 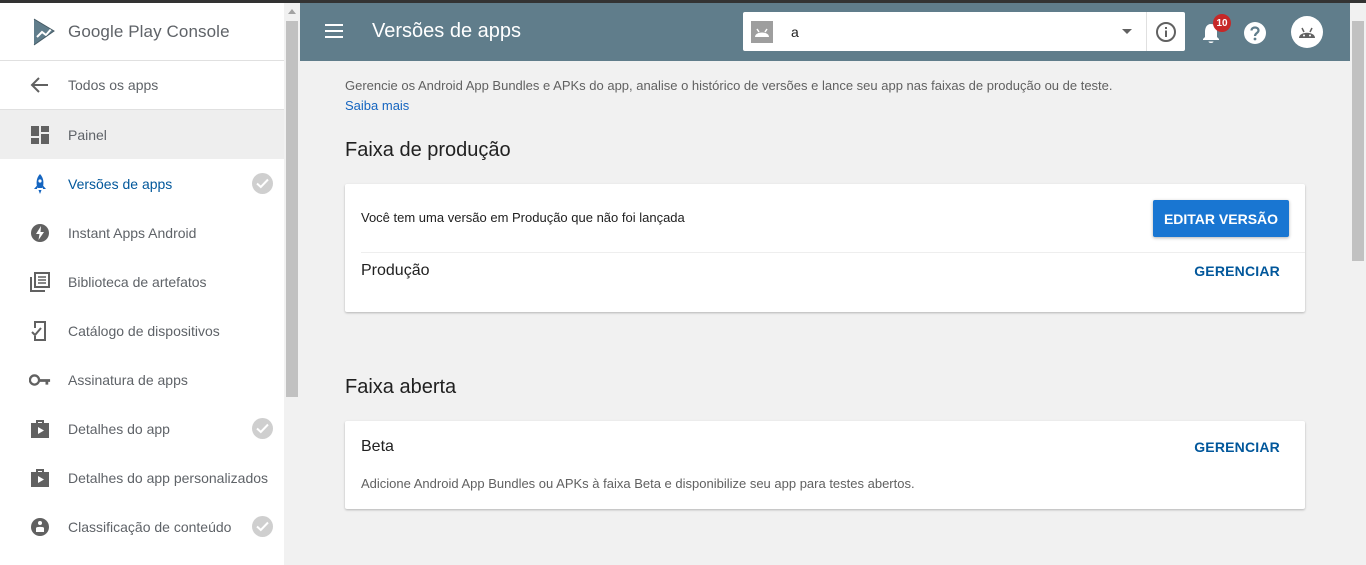 What do you see at coordinates (142, 134) in the screenshot?
I see `sidebar-item-painel: Painel` at bounding box center [142, 134].